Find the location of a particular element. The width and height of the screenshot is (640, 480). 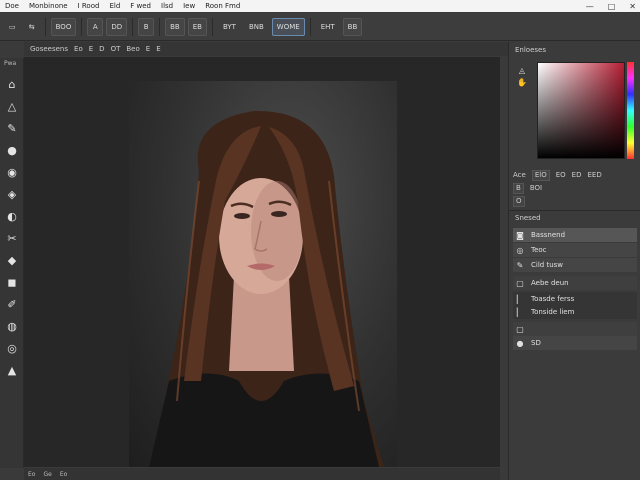

option-button: EB is located at coordinates (197, 26).